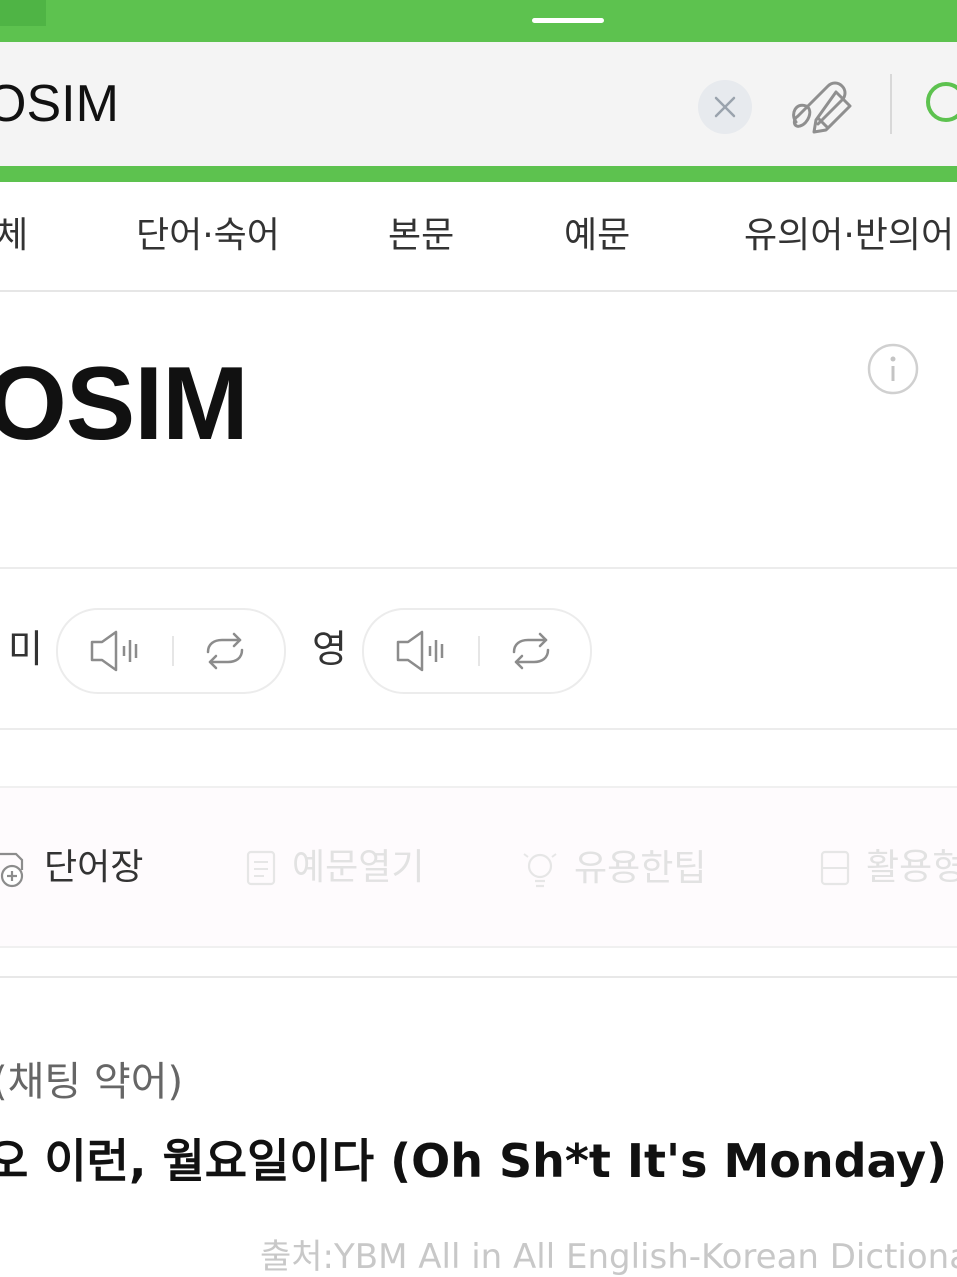  I want to click on uk-repeat-button, so click(531, 651).